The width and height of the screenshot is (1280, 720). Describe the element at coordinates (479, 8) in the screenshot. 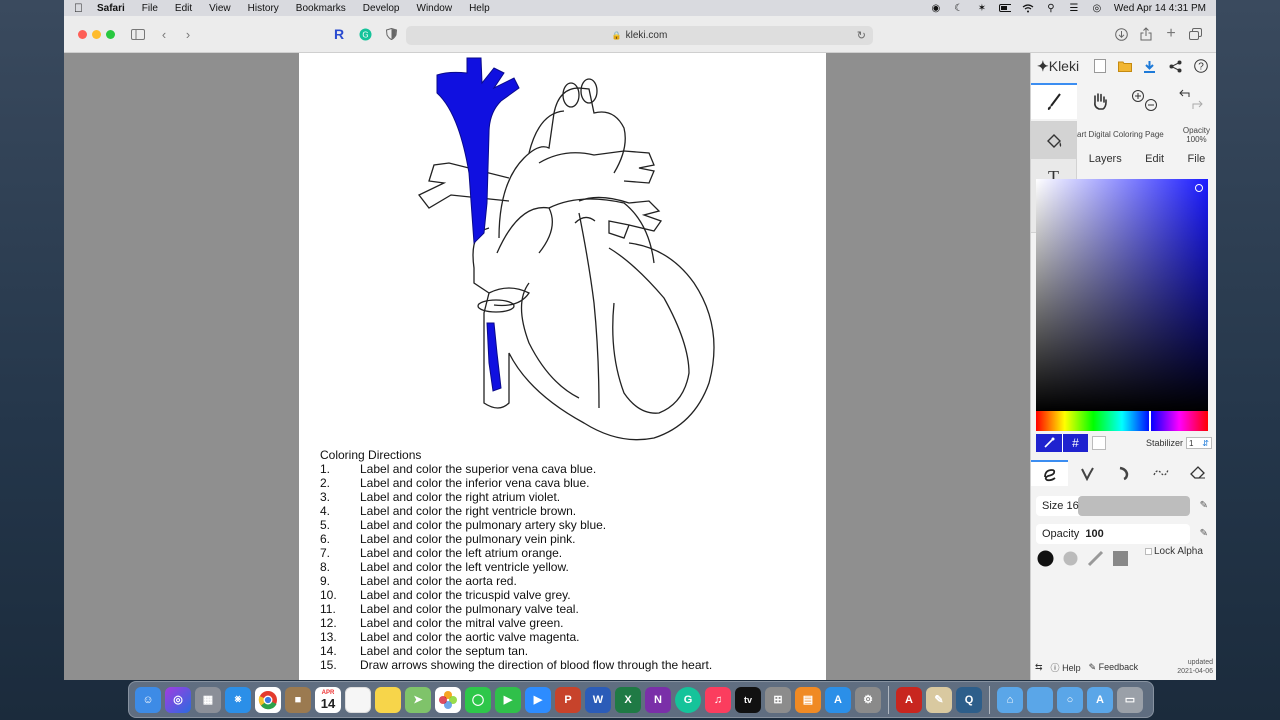

I see `menu-help: Help` at that location.